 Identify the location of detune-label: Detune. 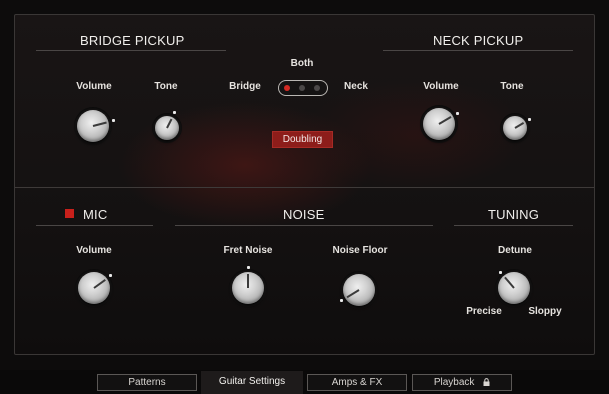
(515, 250).